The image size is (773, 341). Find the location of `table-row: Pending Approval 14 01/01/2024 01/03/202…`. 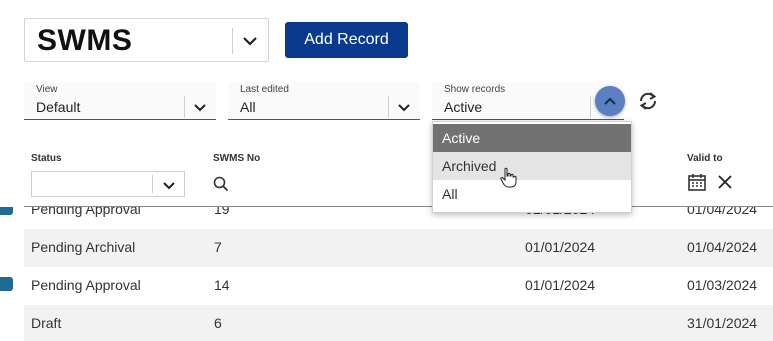

table-row: Pending Approval 14 01/01/2024 01/03/202… is located at coordinates (386, 286).